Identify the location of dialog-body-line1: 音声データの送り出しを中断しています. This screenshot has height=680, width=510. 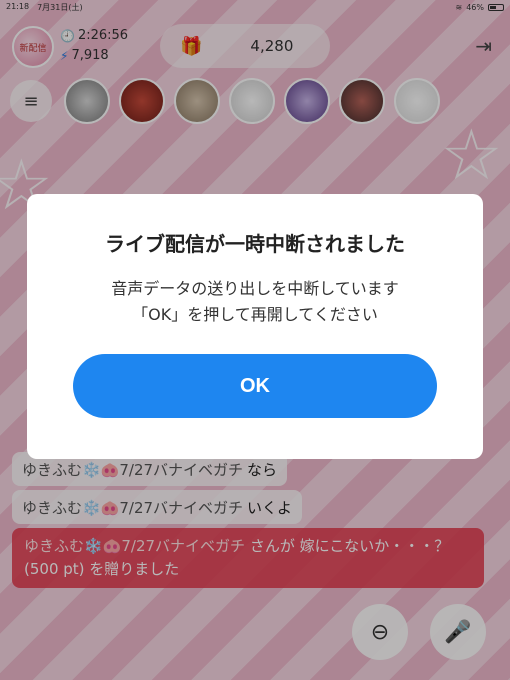
(255, 288).